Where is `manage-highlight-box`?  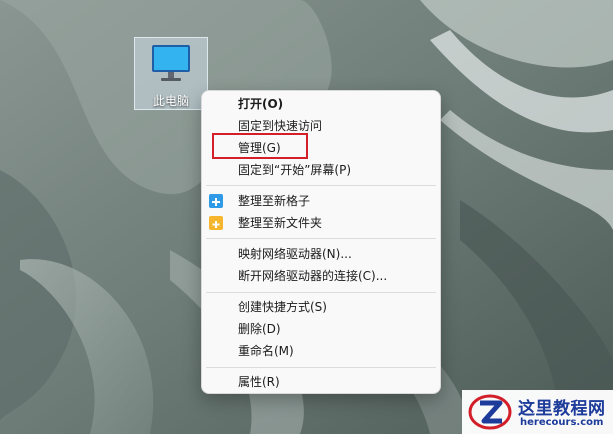
manage-highlight-box is located at coordinates (260, 146).